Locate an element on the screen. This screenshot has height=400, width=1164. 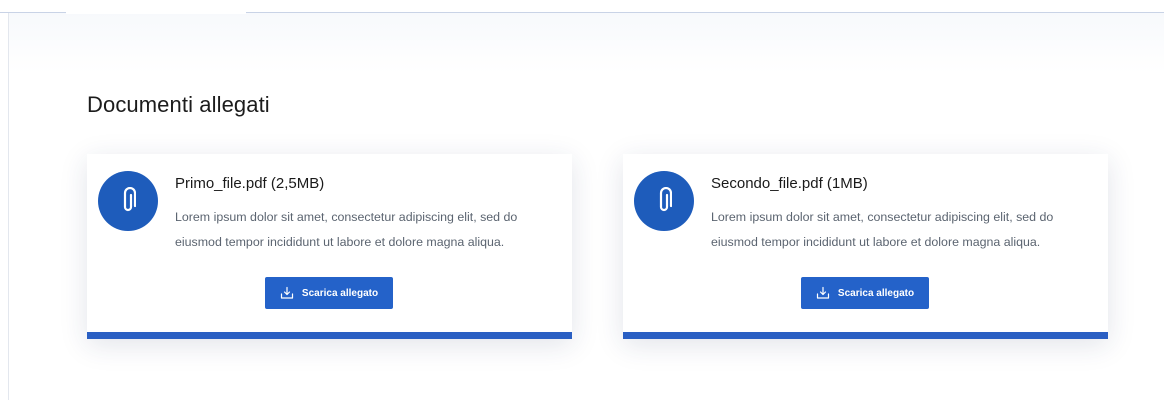
section-title: Documenti allegati is located at coordinates (178, 104).